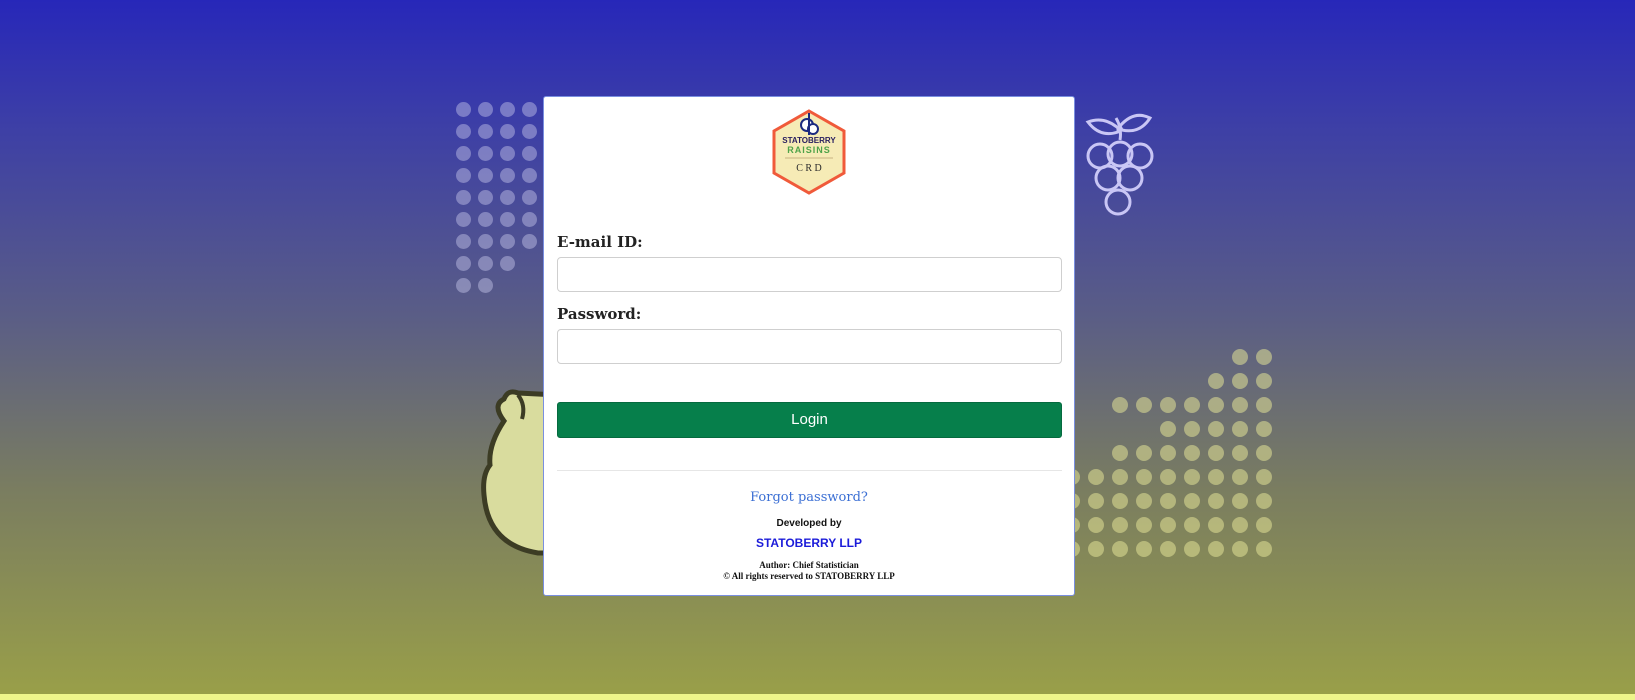  I want to click on author-text: Author: Chief Statistician, so click(809, 565).